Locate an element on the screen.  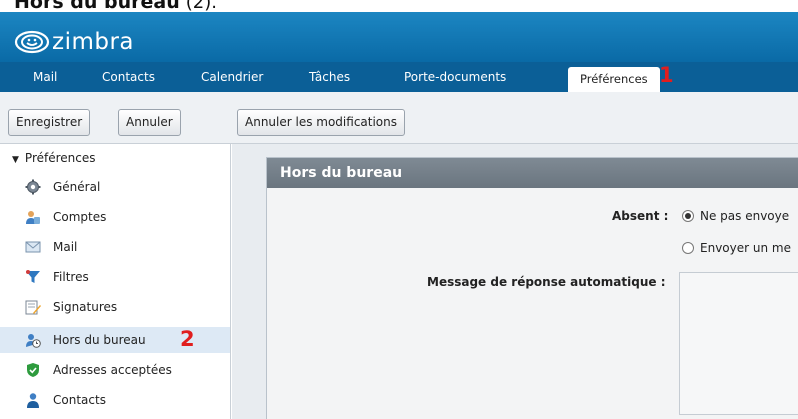
tab-label: Mail is located at coordinates (45, 77).